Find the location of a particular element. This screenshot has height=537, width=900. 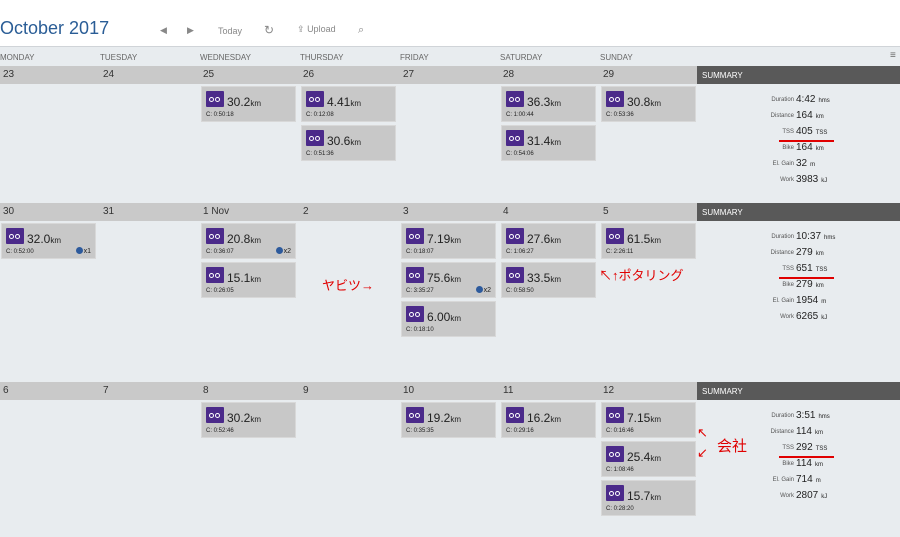

duration-text: C: 0:53:36 is located at coordinates (620, 115).